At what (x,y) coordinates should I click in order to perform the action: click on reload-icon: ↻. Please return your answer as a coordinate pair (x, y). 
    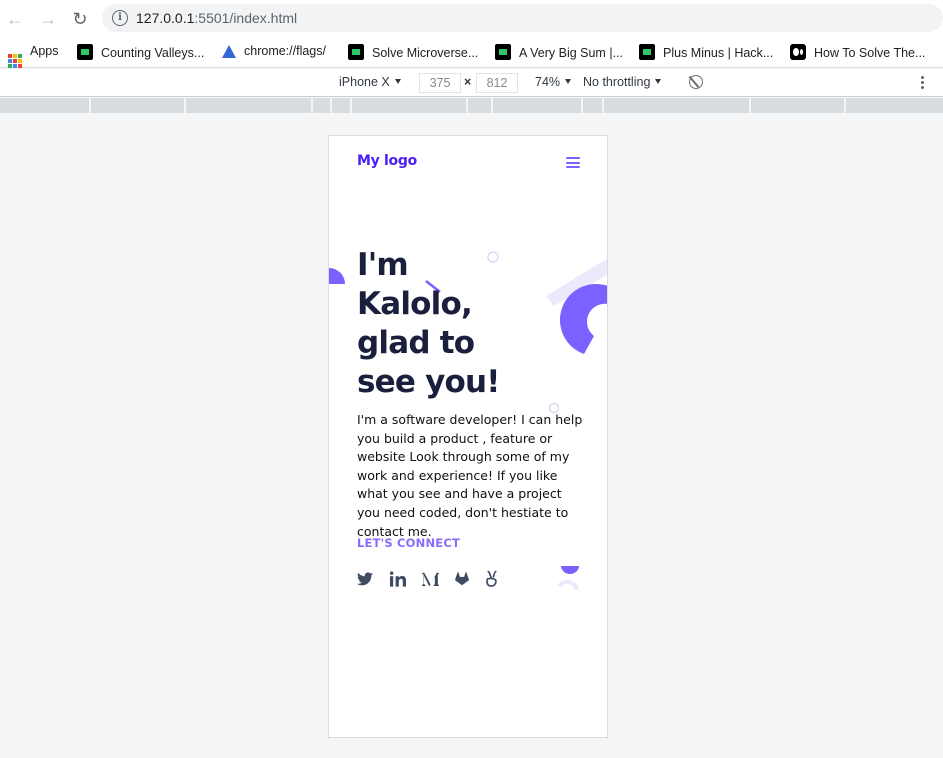
    Looking at the image, I should click on (80, 19).